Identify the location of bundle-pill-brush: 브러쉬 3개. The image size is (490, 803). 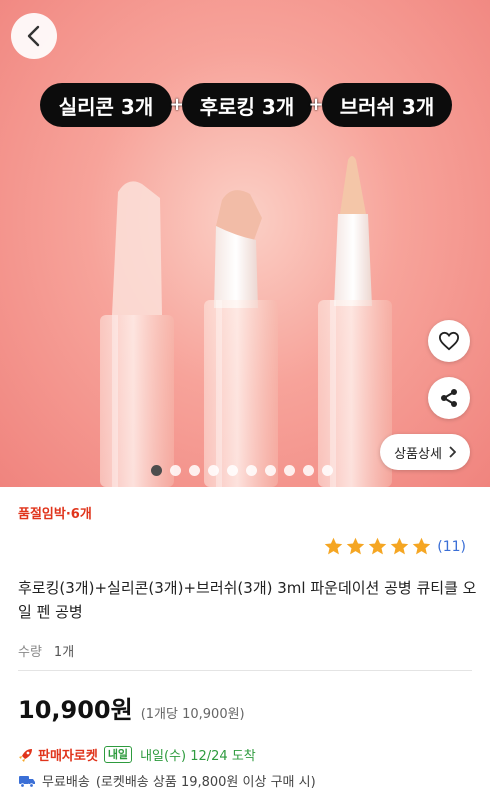
(387, 105).